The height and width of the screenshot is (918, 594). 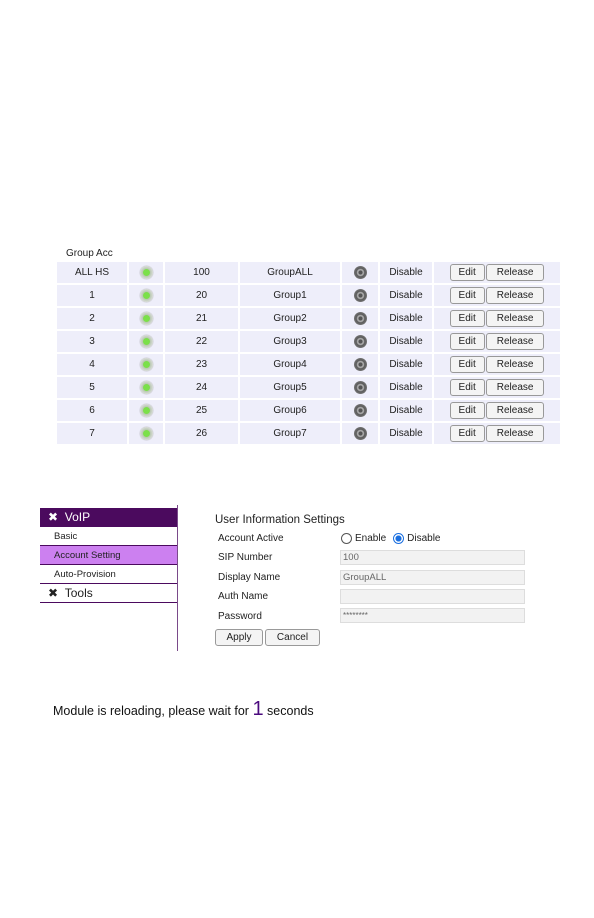 I want to click on group-row: 1 20 Group1 Disable Edit Release, so click(x=308, y=295).